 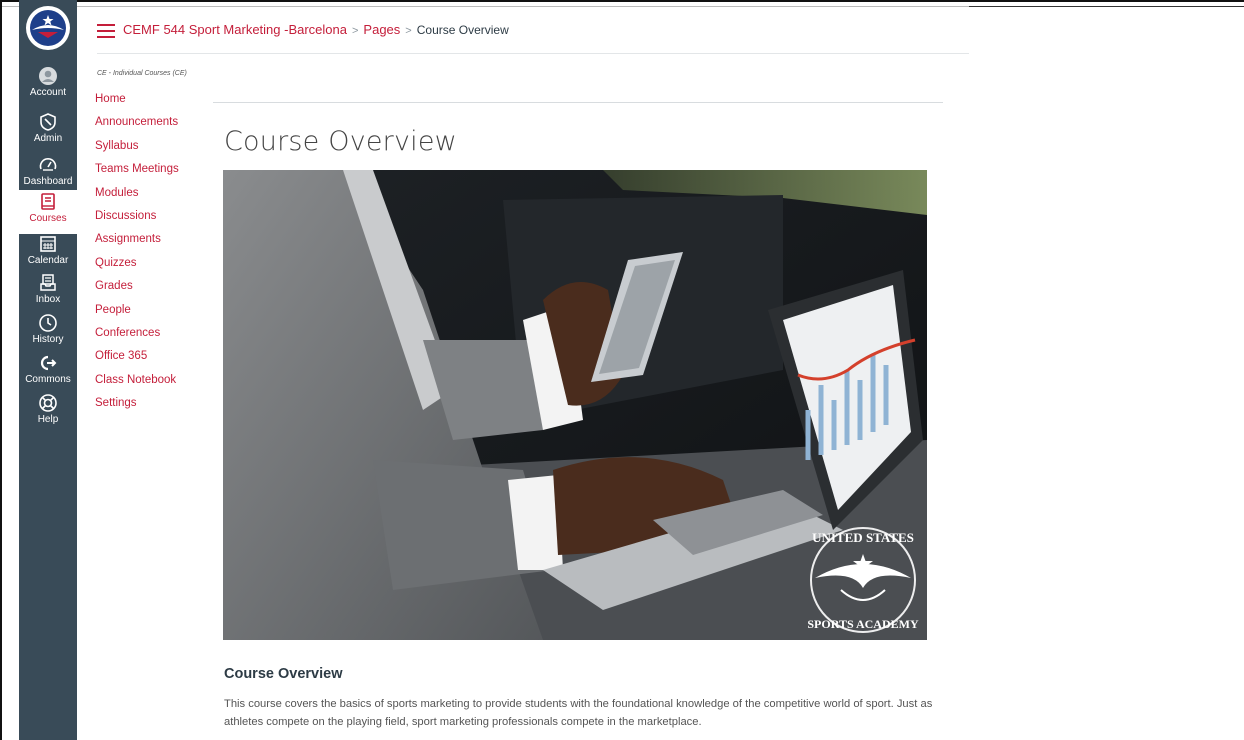 What do you see at coordinates (48, 201) in the screenshot?
I see `book-icon` at bounding box center [48, 201].